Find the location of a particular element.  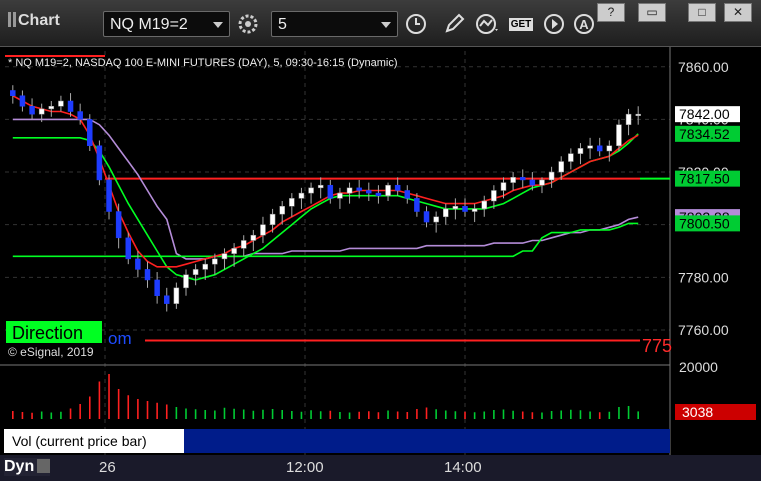

window-title: Chart is located at coordinates (34, 21).